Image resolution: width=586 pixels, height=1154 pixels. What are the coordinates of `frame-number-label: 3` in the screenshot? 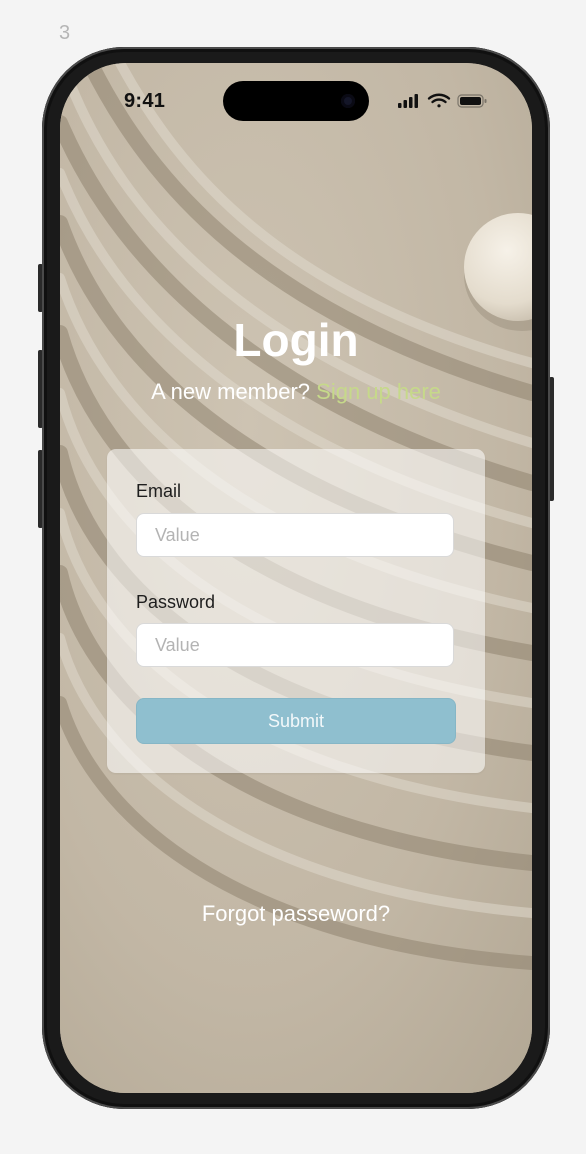 It's located at (65, 33).